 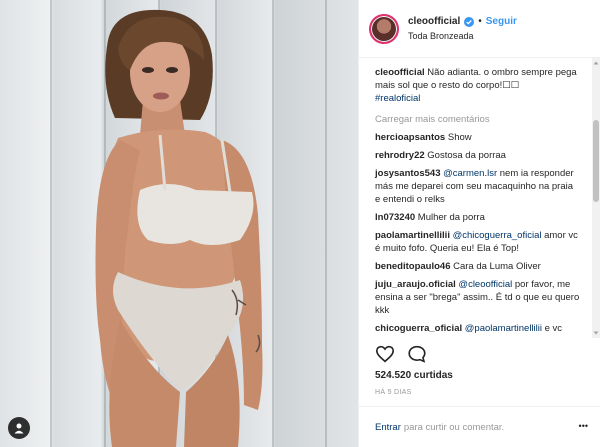 I want to click on comment-text: Gostosa da porraa, so click(x=465, y=155).